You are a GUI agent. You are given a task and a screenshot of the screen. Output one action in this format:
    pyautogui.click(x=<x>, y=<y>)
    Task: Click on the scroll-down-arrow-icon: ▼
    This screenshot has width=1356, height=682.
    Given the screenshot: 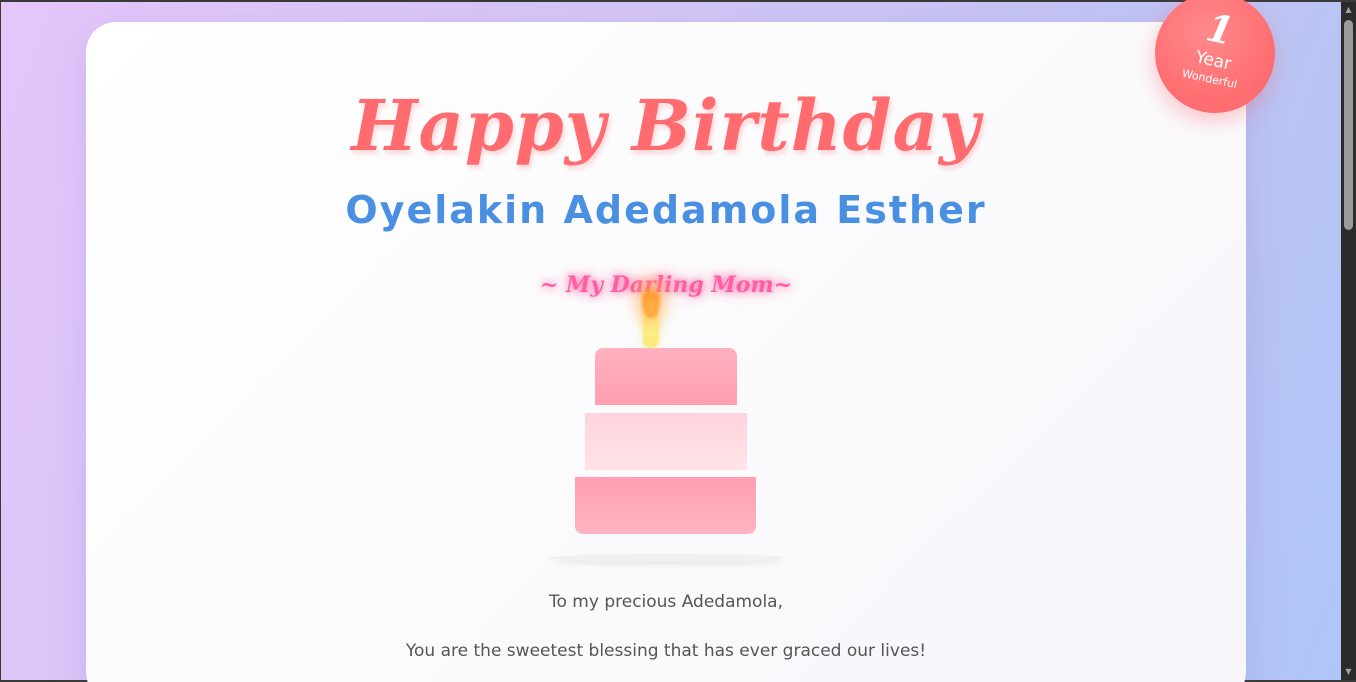 What is the action you would take?
    pyautogui.click(x=1348, y=672)
    